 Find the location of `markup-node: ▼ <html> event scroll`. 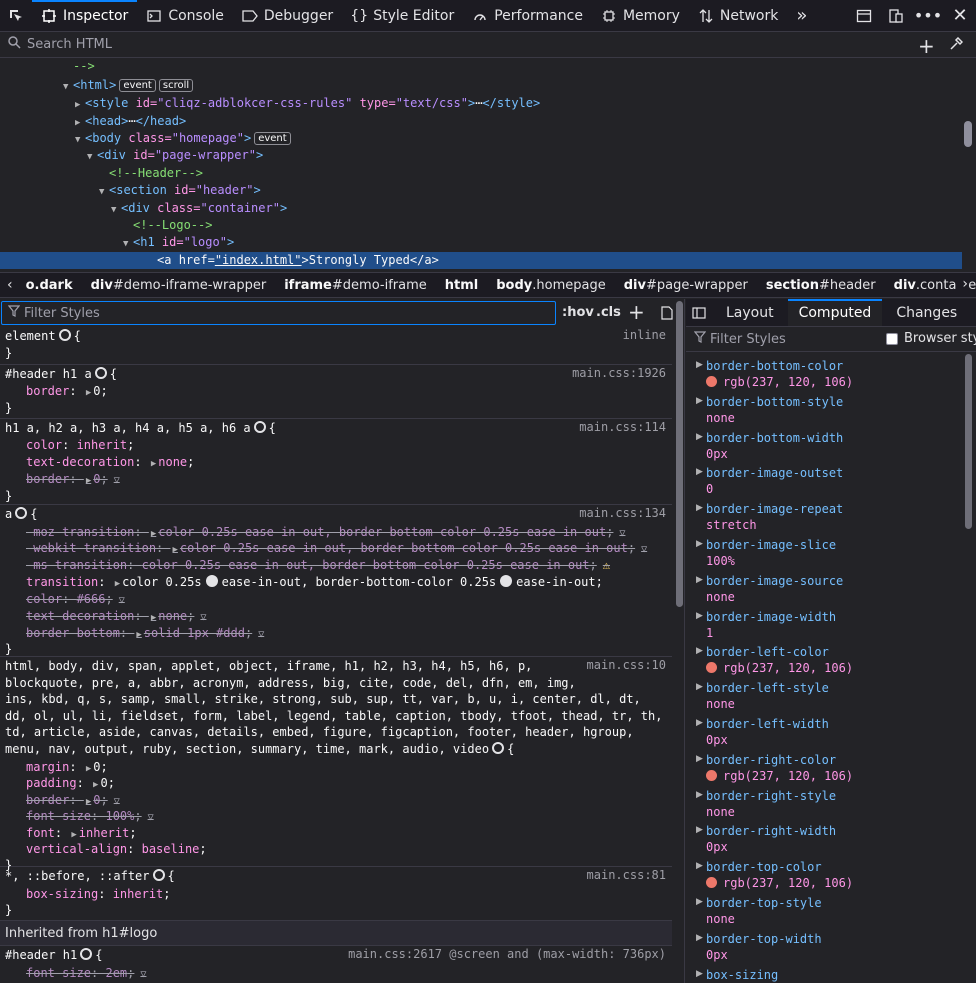

markup-node: ▼ <html> event scroll is located at coordinates (128, 86).